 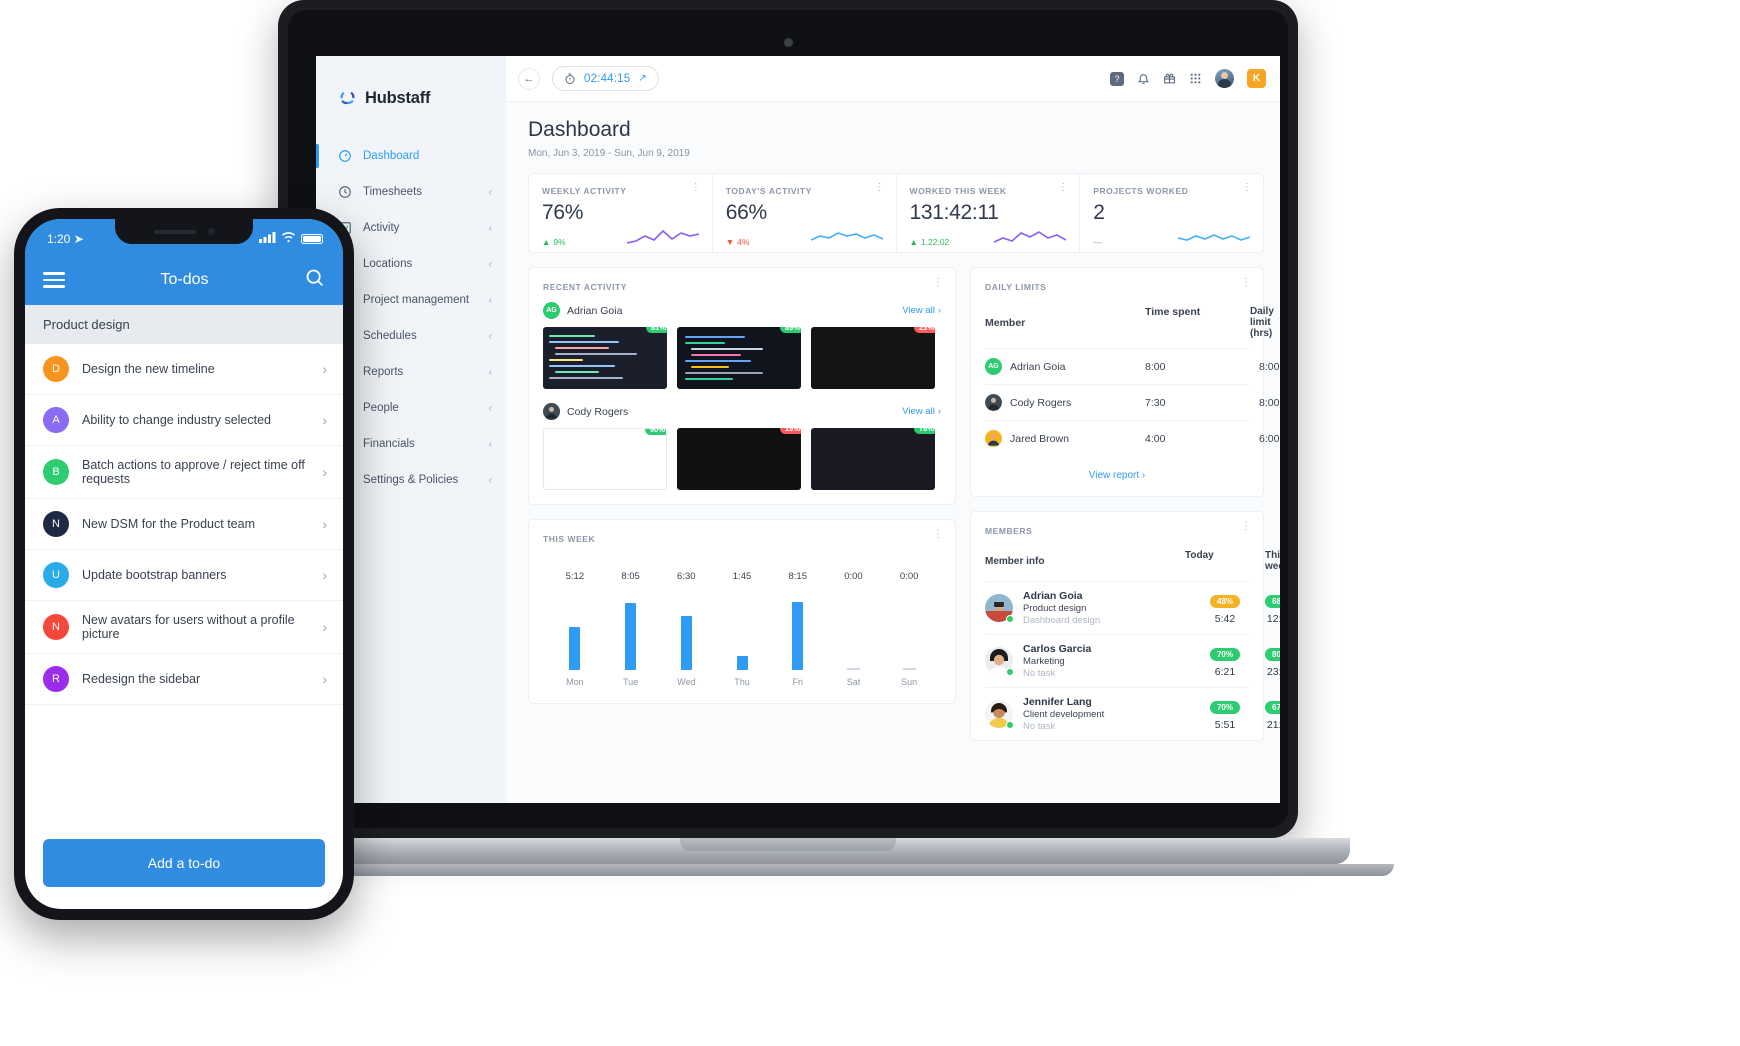 What do you see at coordinates (993, 438) in the screenshot?
I see `avatar` at bounding box center [993, 438].